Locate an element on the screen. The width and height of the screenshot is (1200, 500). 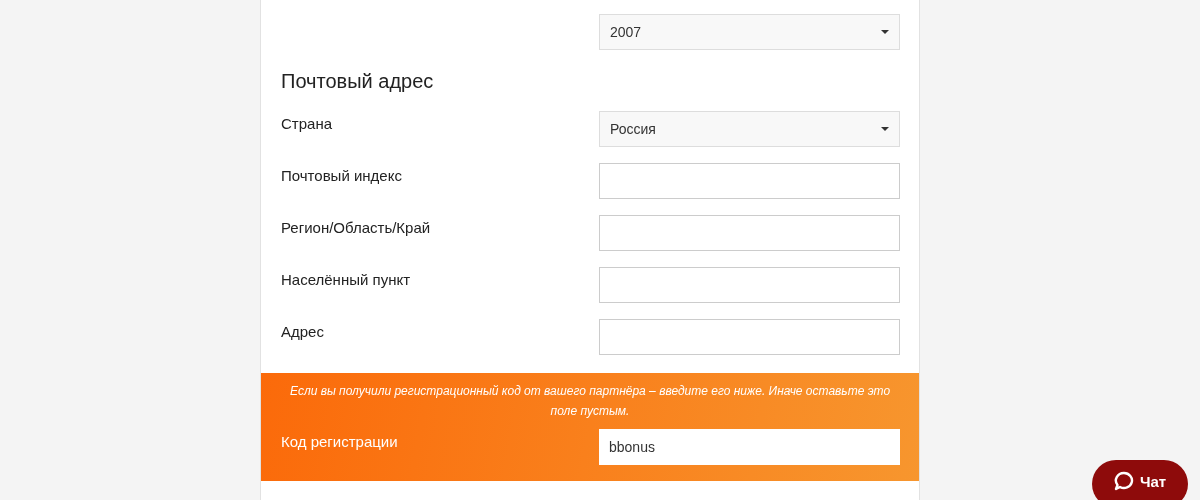
field-label: Населённый пункт is located at coordinates (346, 279).